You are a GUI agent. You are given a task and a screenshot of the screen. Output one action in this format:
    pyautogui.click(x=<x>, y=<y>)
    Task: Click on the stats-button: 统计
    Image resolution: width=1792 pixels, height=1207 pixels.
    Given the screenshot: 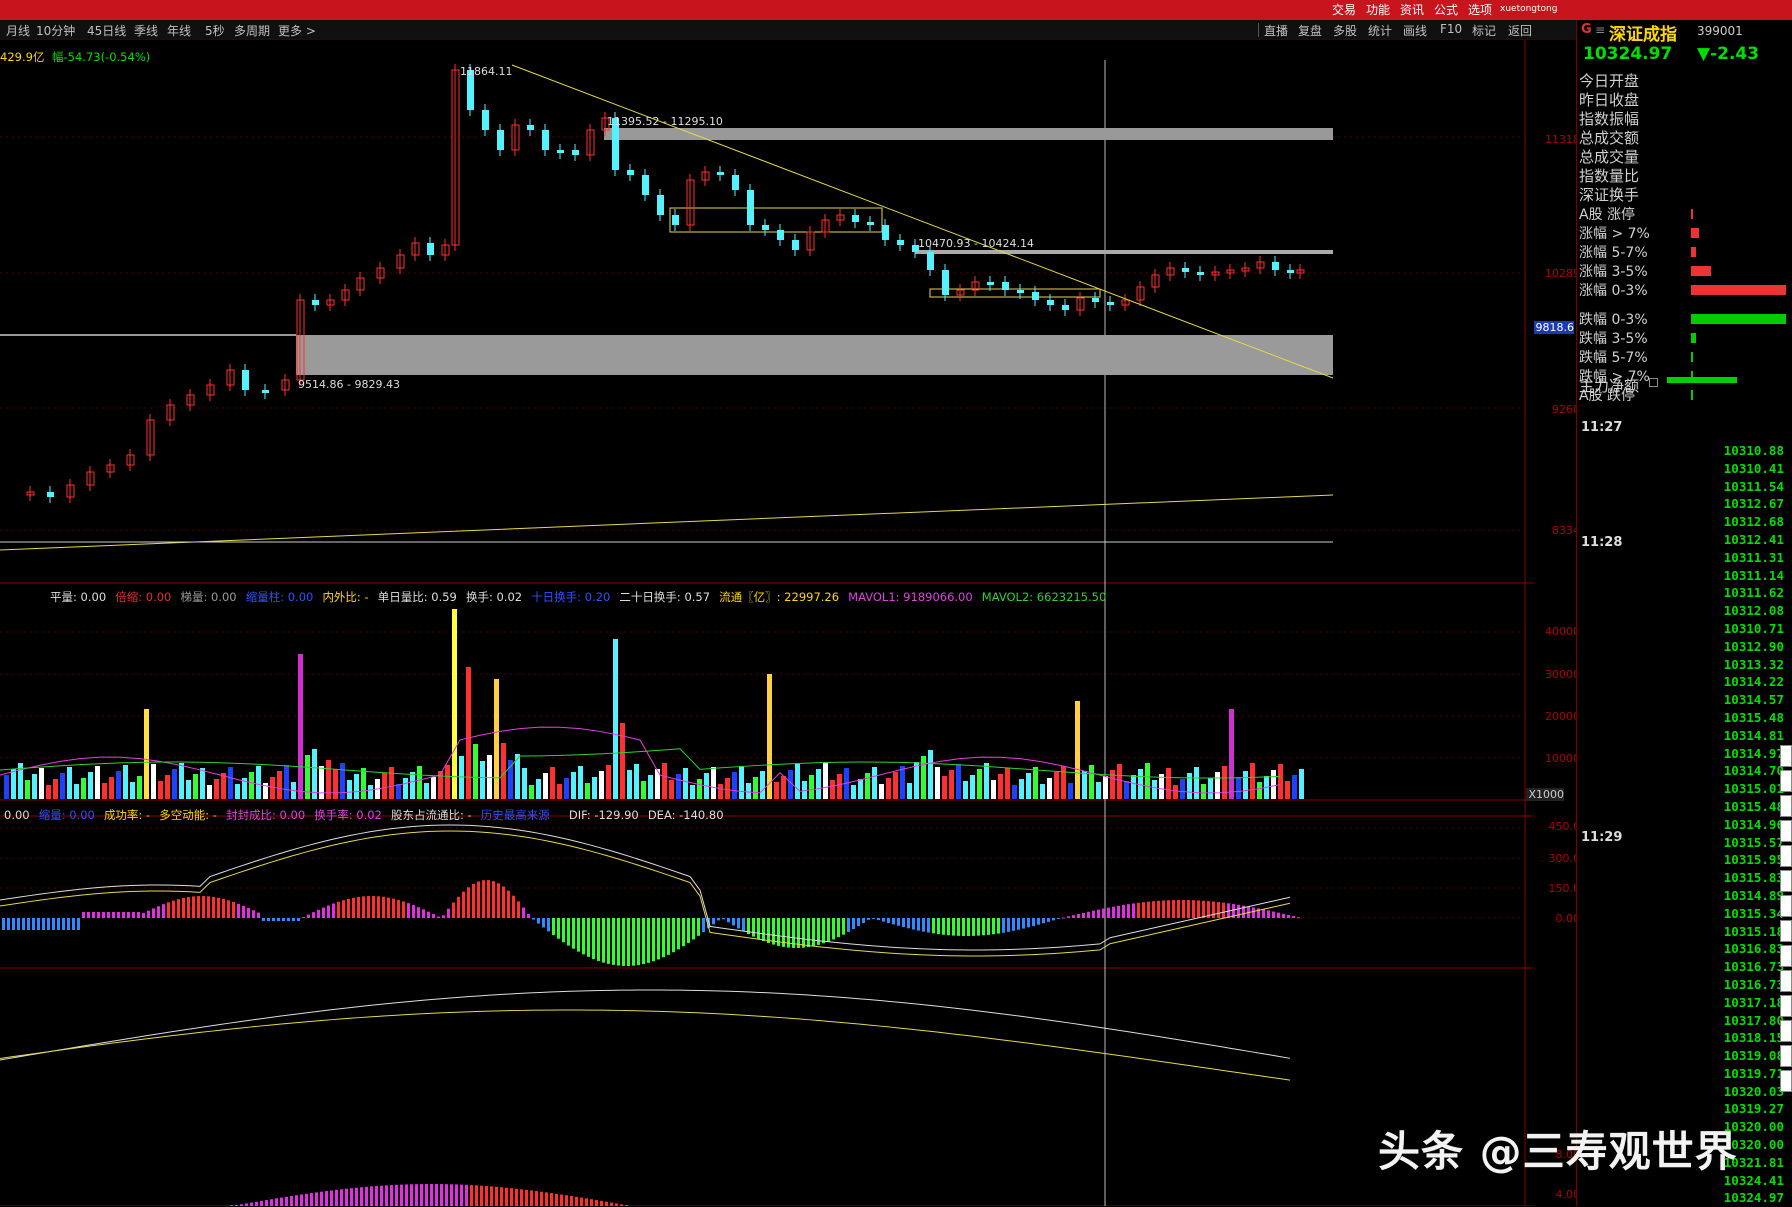 What is the action you would take?
    pyautogui.click(x=1380, y=30)
    